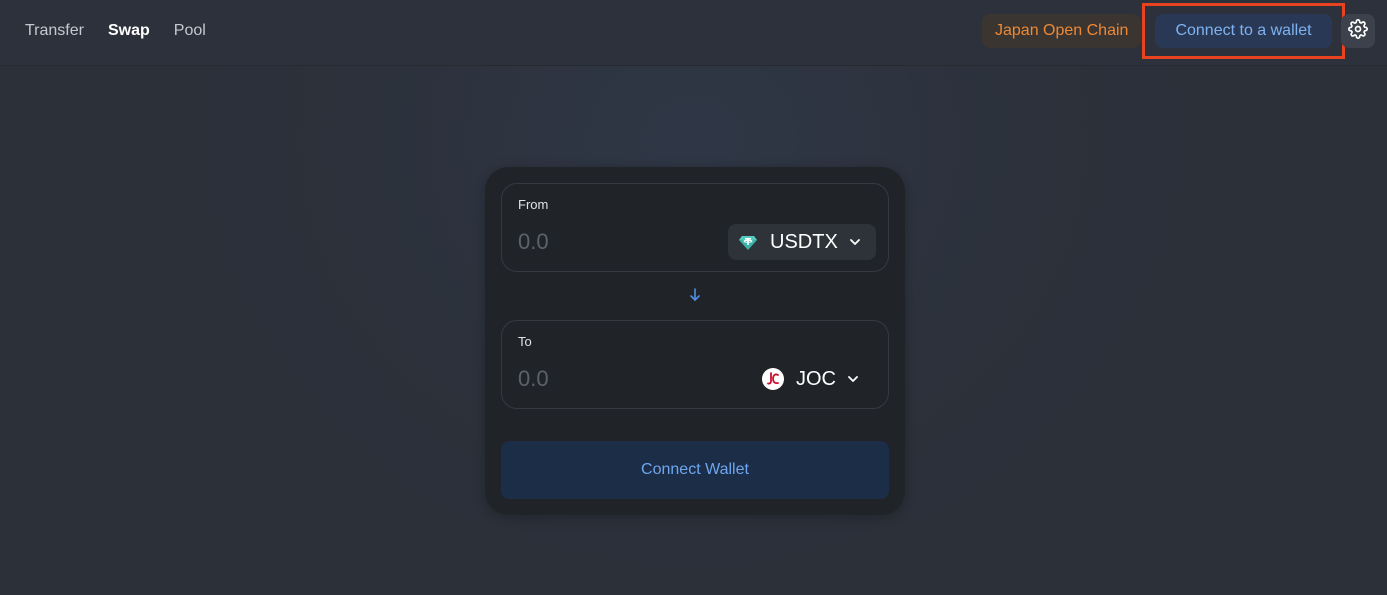  I want to click on nav-item-transfer: Transfer, so click(54, 31).